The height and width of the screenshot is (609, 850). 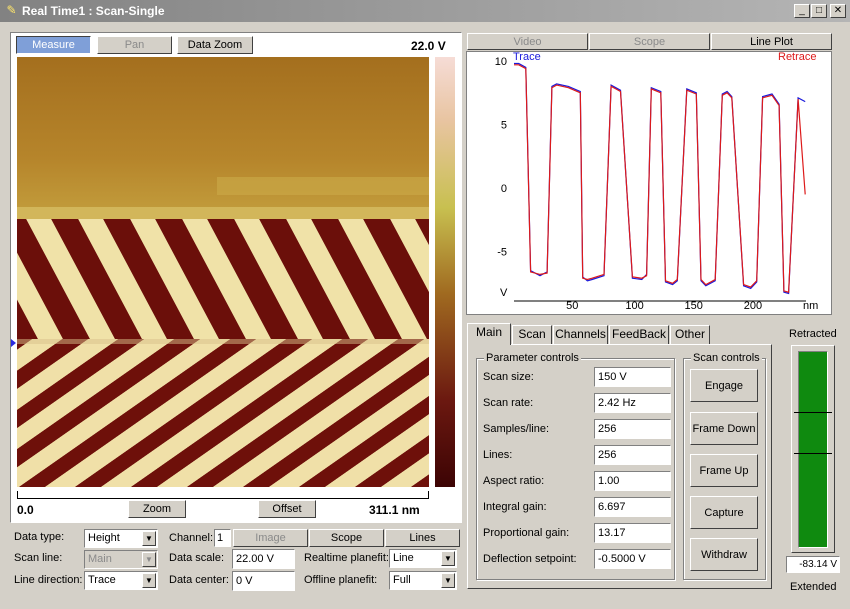 I want to click on realtime-planefit-label: Realtime planefit:, so click(x=346, y=558).